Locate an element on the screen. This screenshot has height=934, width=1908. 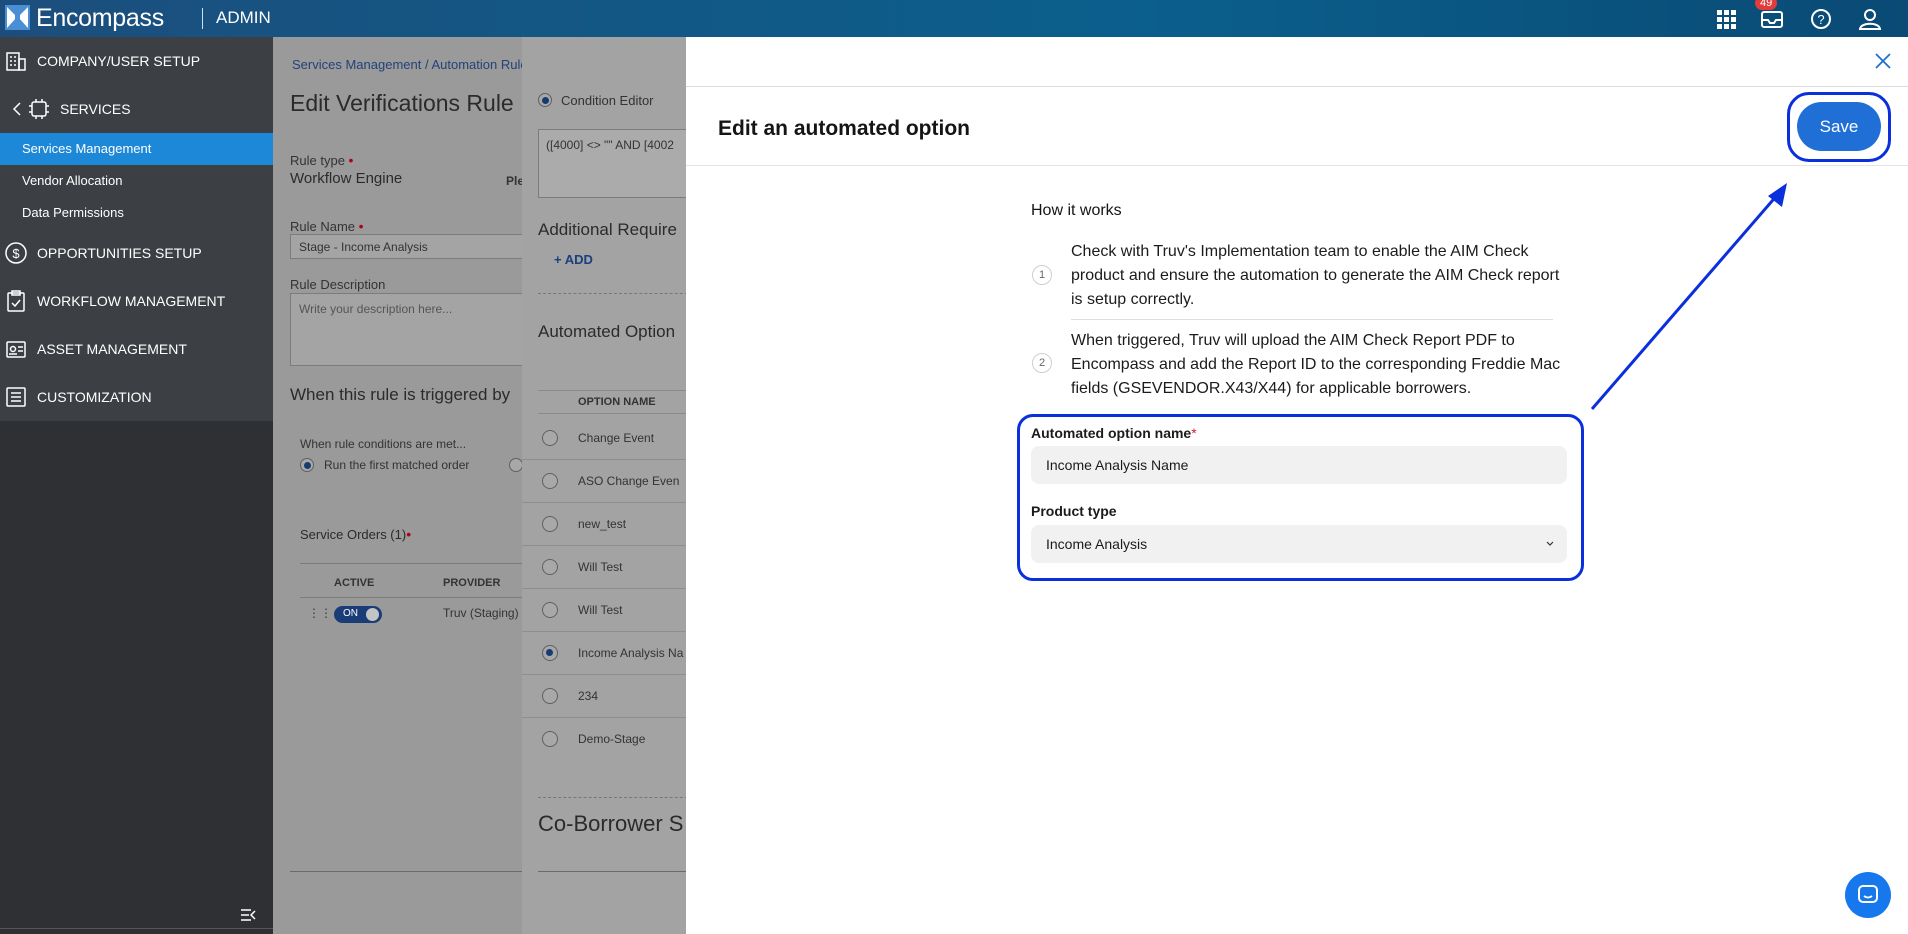
sidebar-item-label: ASSET MANAGEMENT is located at coordinates (112, 349).